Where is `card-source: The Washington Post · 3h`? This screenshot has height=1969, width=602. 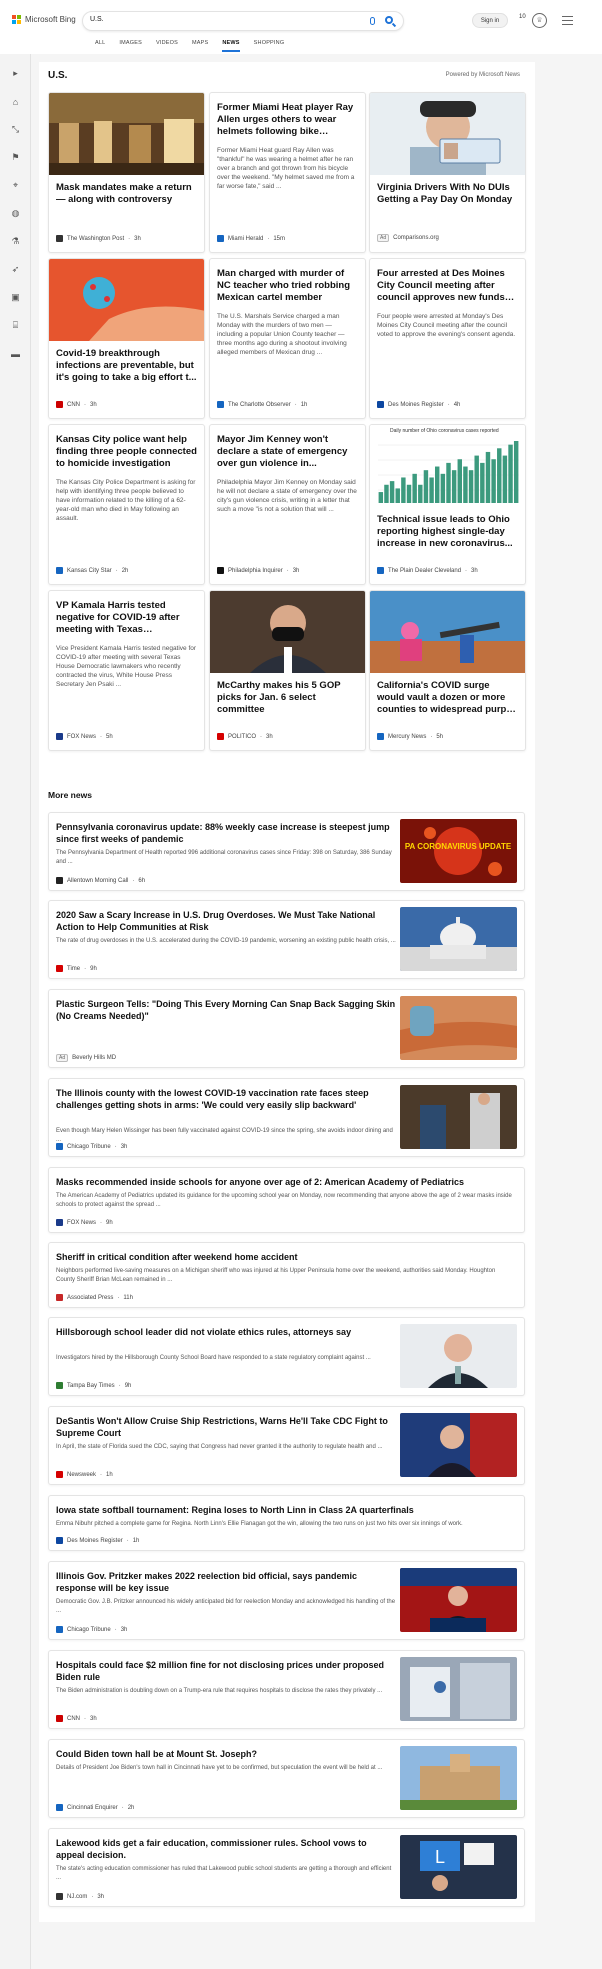 card-source: The Washington Post · 3h is located at coordinates (98, 238).